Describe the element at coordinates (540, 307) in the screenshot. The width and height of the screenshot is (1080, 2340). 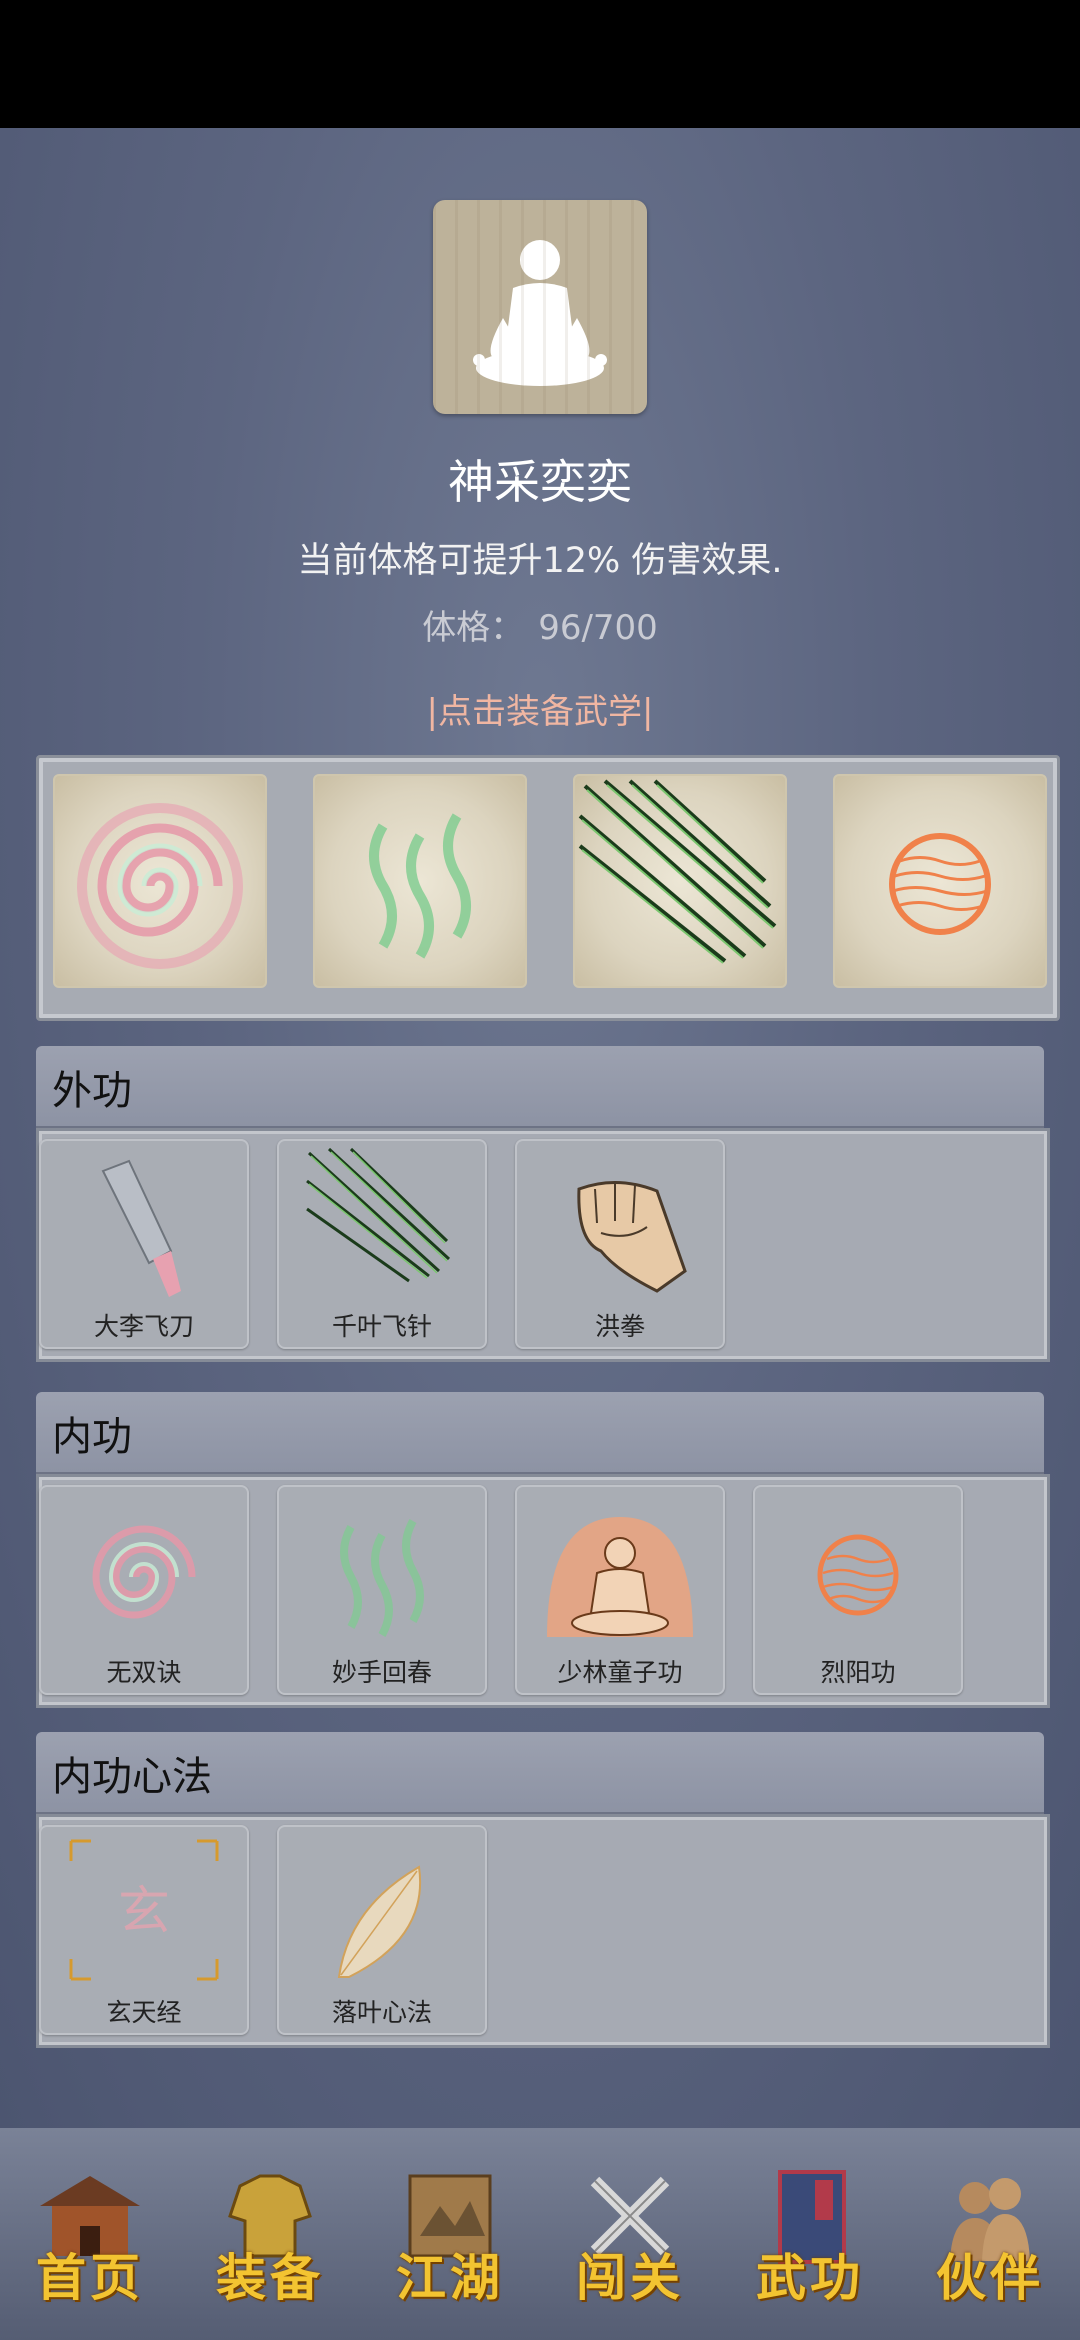
I see `meditation-portrait` at that location.